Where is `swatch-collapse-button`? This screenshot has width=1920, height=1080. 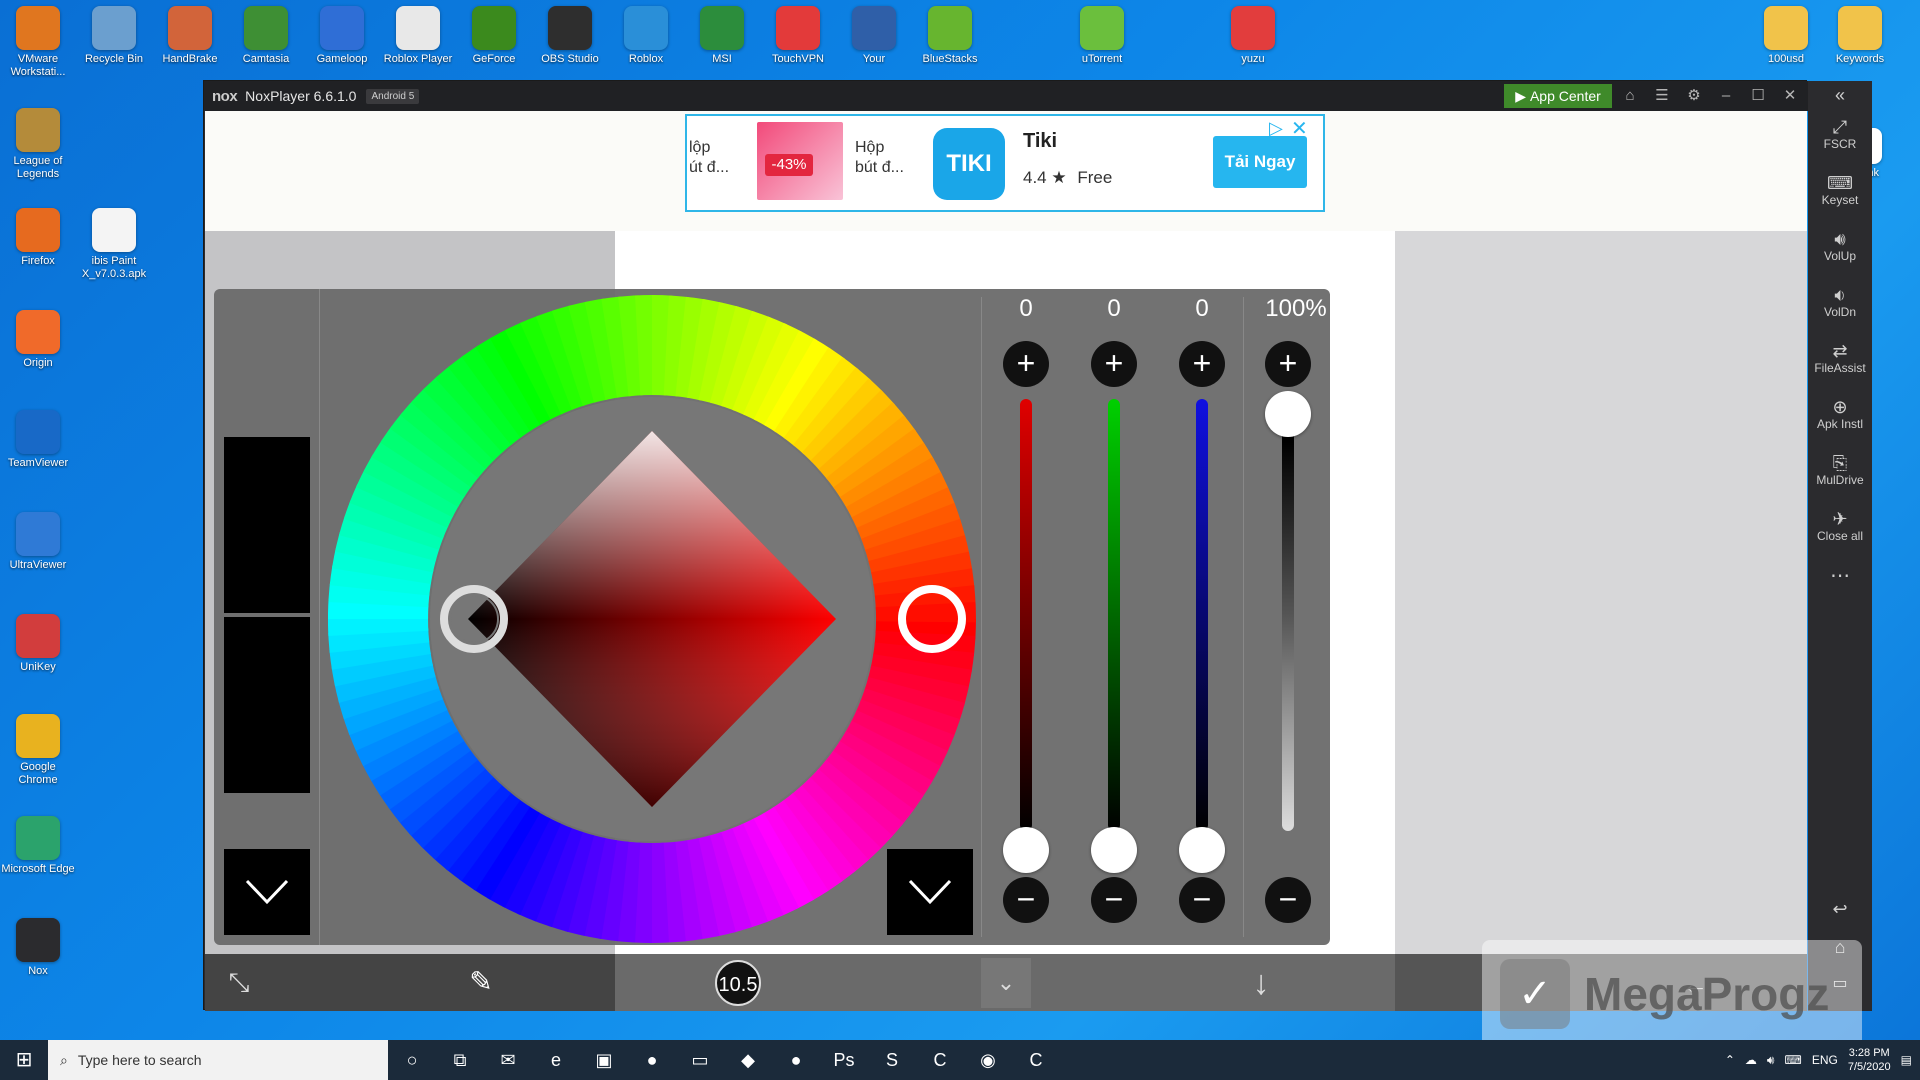 swatch-collapse-button is located at coordinates (267, 892).